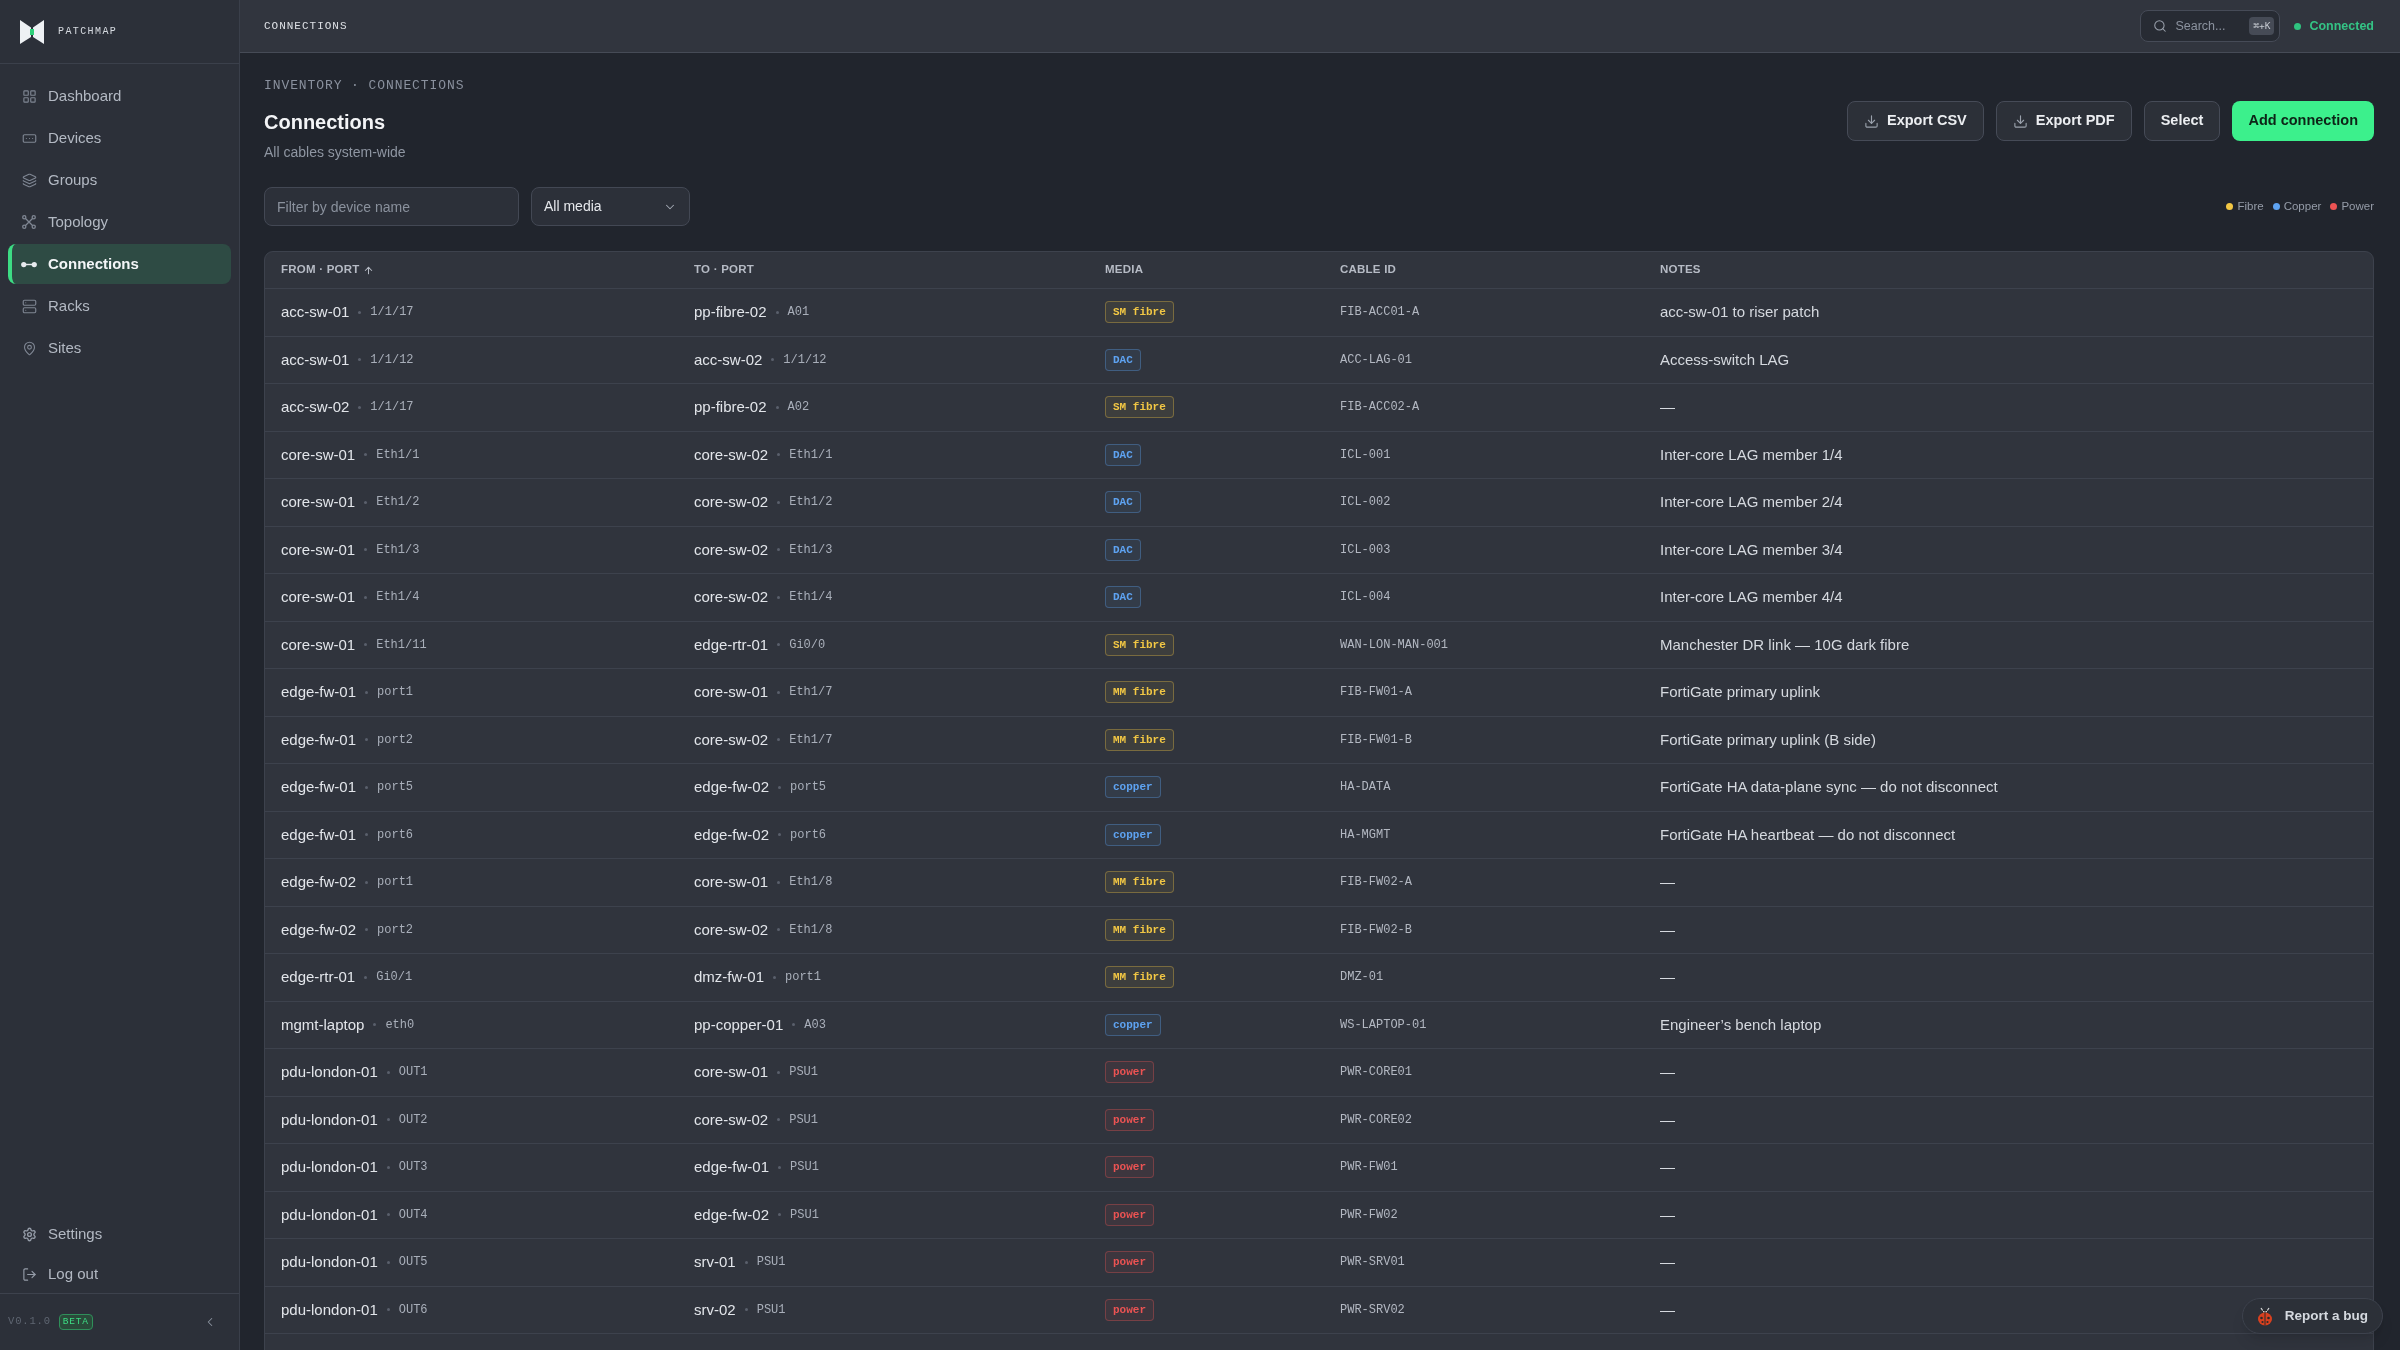  What do you see at coordinates (2303, 121) in the screenshot?
I see `add-connection-button: Add connection` at bounding box center [2303, 121].